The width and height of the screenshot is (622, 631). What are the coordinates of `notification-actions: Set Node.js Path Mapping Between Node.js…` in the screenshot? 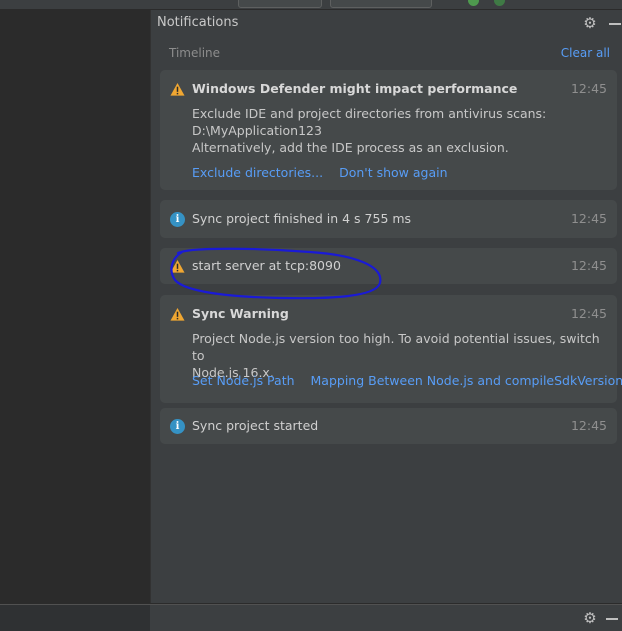 It's located at (407, 380).